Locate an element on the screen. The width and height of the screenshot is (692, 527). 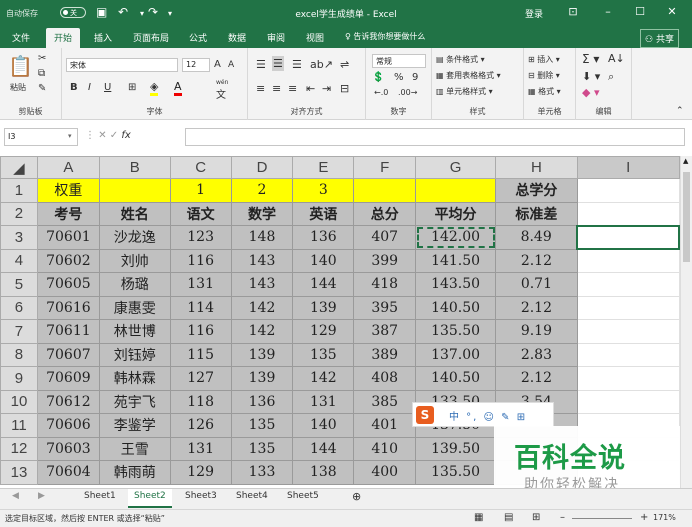
font-size-select: 12 is located at coordinates (196, 65).